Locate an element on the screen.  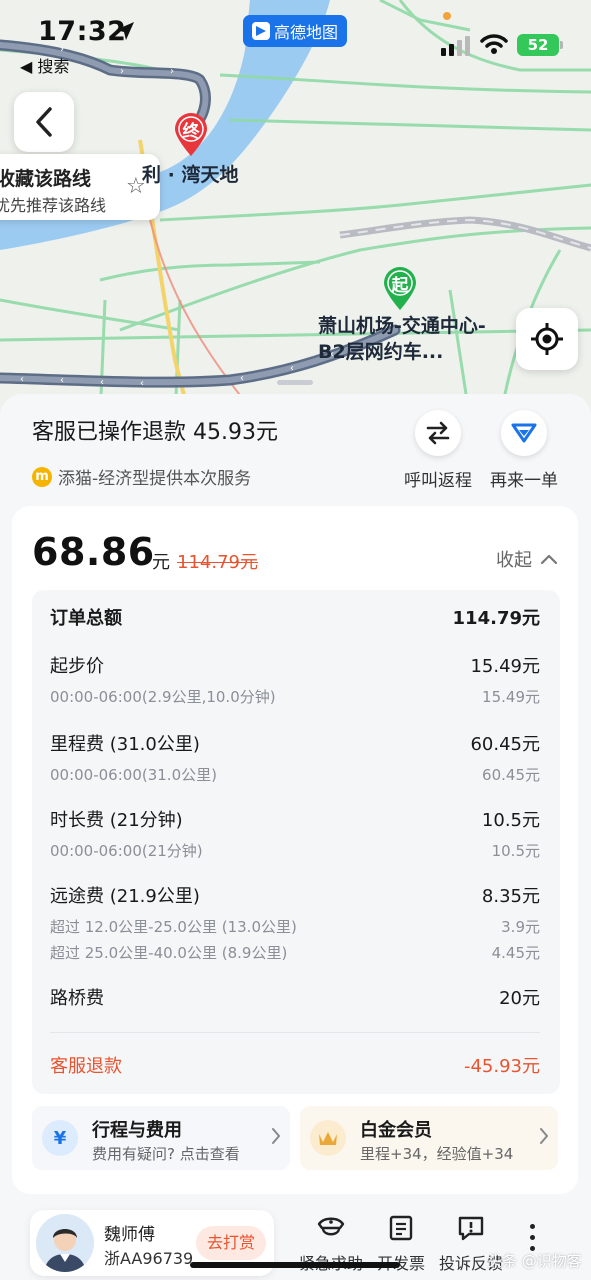
bottom-toolbar: 魏师傅 浙AA96739 去打赏 紧急求助 开发票 投诉反馈 头条 @识物客 is located at coordinates (295, 1239).